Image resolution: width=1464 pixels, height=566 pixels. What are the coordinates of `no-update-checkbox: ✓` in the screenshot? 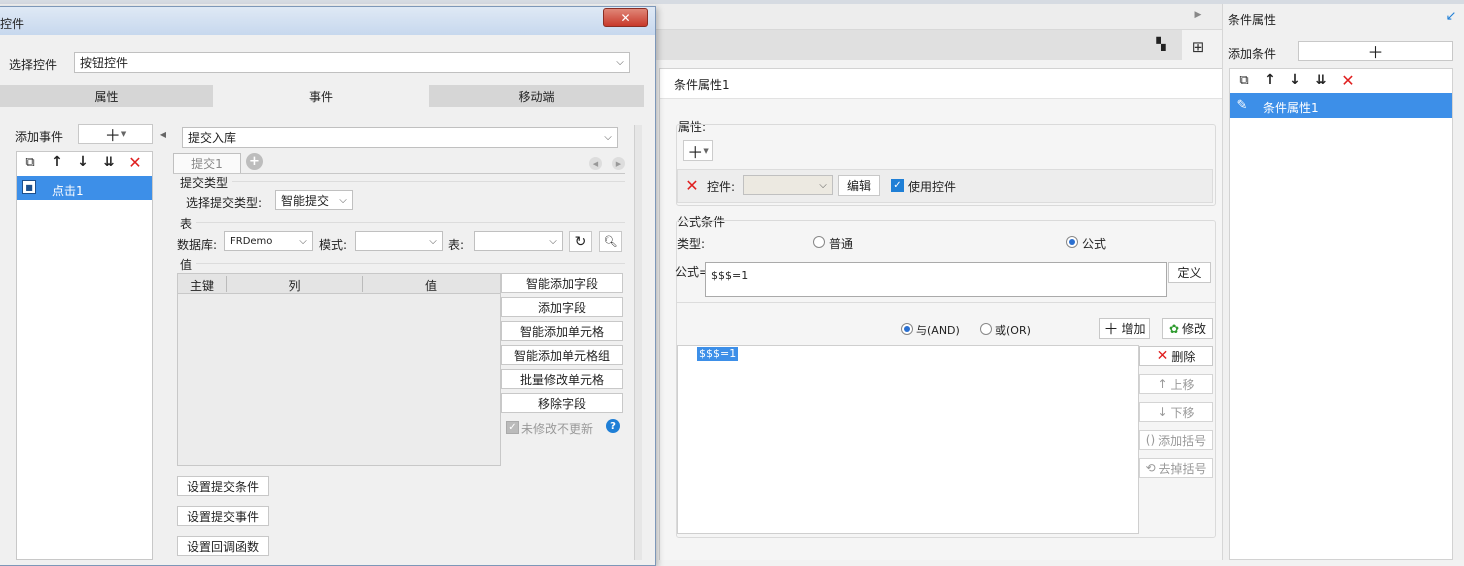 It's located at (512, 427).